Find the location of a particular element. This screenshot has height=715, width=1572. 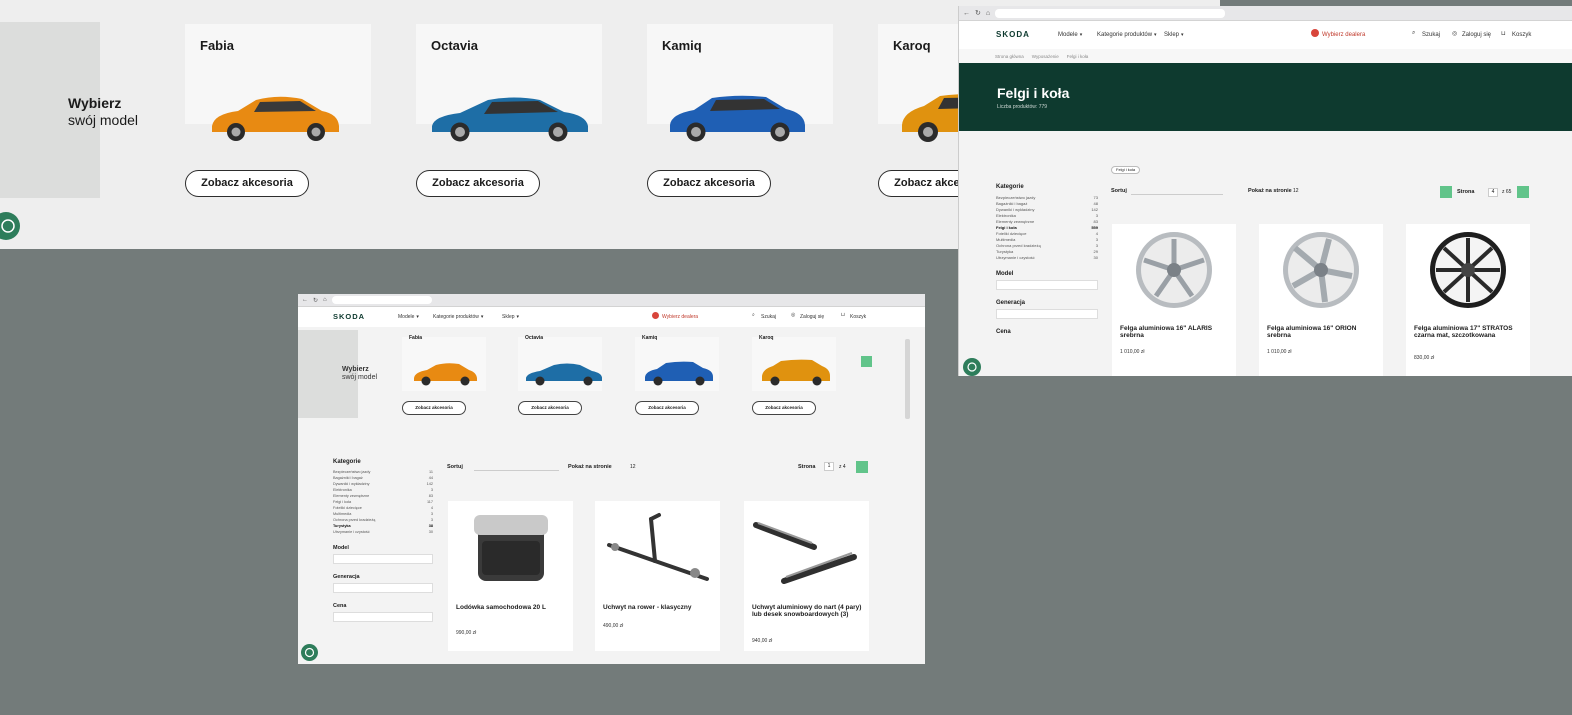

product-count: Liczba produktów: 779 is located at coordinates (1022, 107).